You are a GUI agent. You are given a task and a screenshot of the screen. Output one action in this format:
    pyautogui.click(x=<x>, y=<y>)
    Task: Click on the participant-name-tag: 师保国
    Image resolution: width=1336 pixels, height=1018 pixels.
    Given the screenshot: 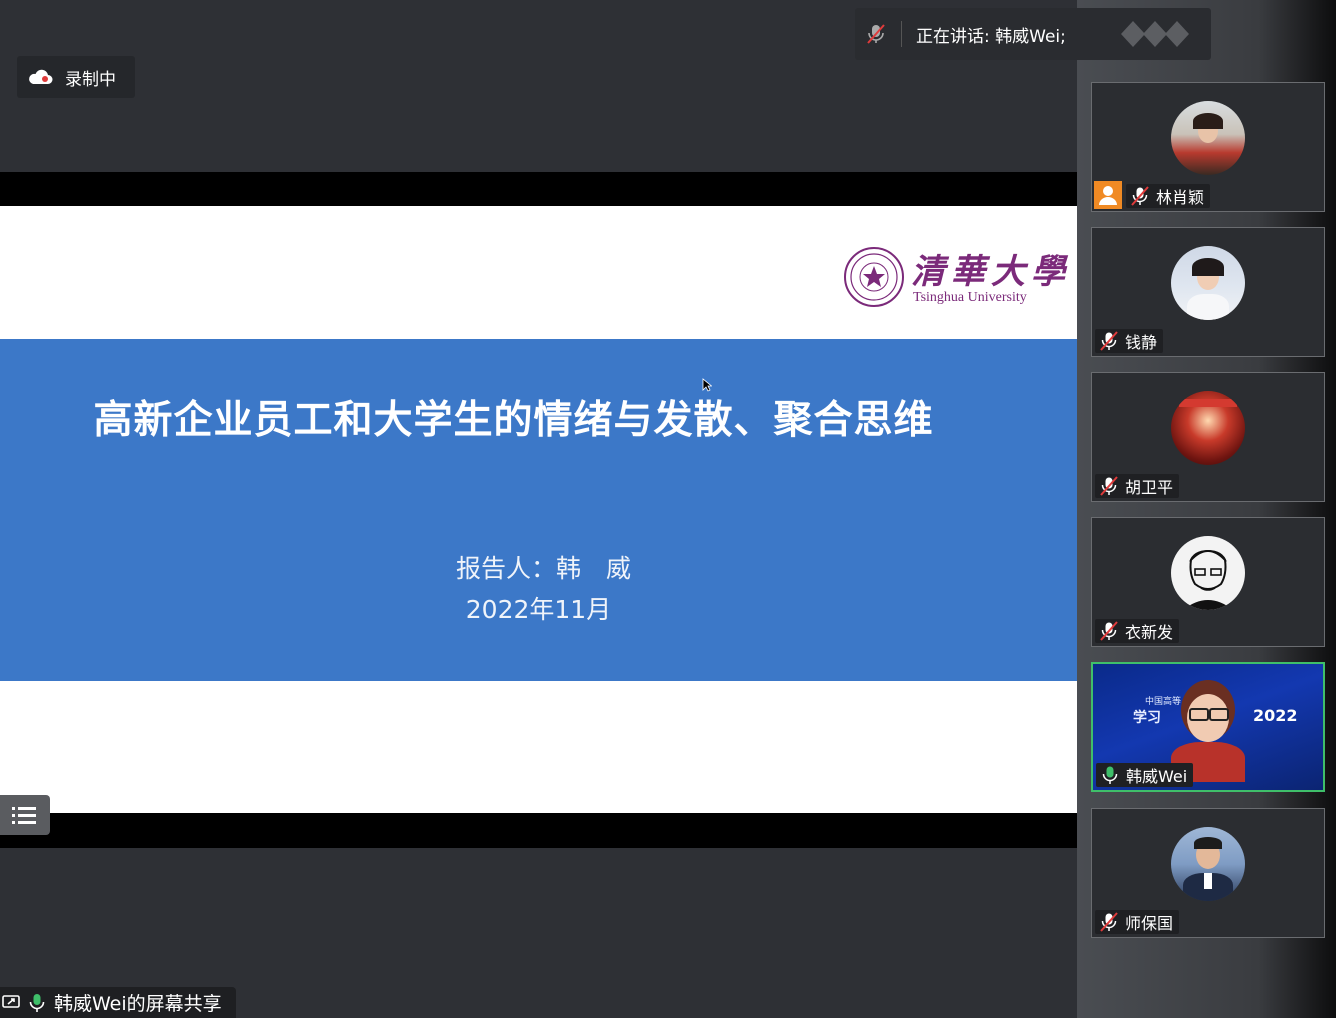 What is the action you would take?
    pyautogui.click(x=1137, y=922)
    